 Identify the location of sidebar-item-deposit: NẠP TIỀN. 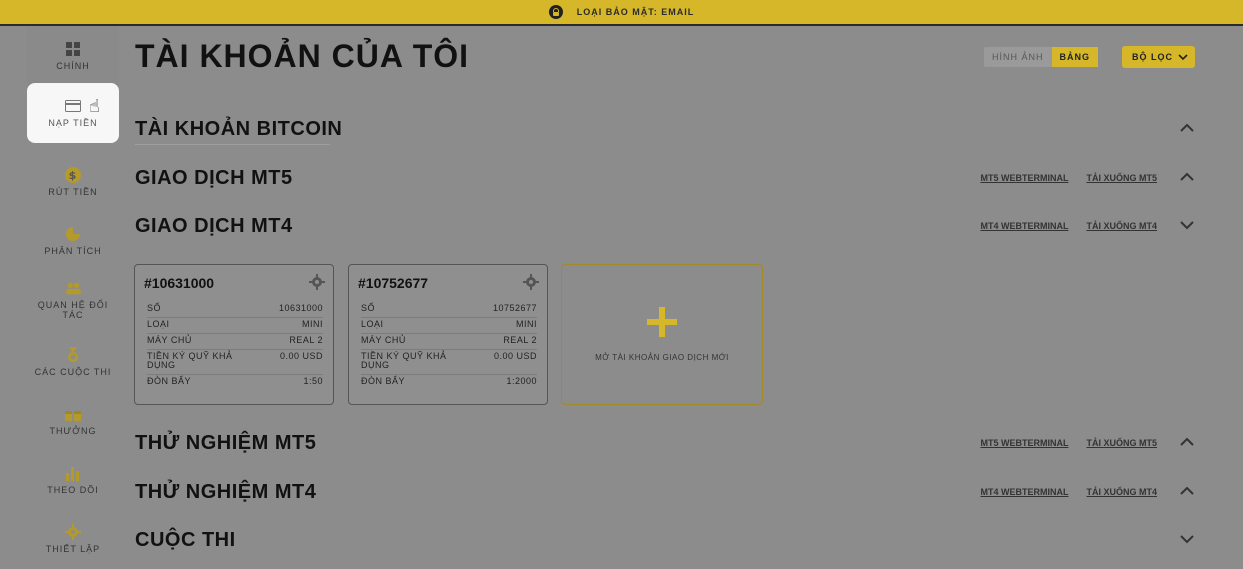
(73, 113).